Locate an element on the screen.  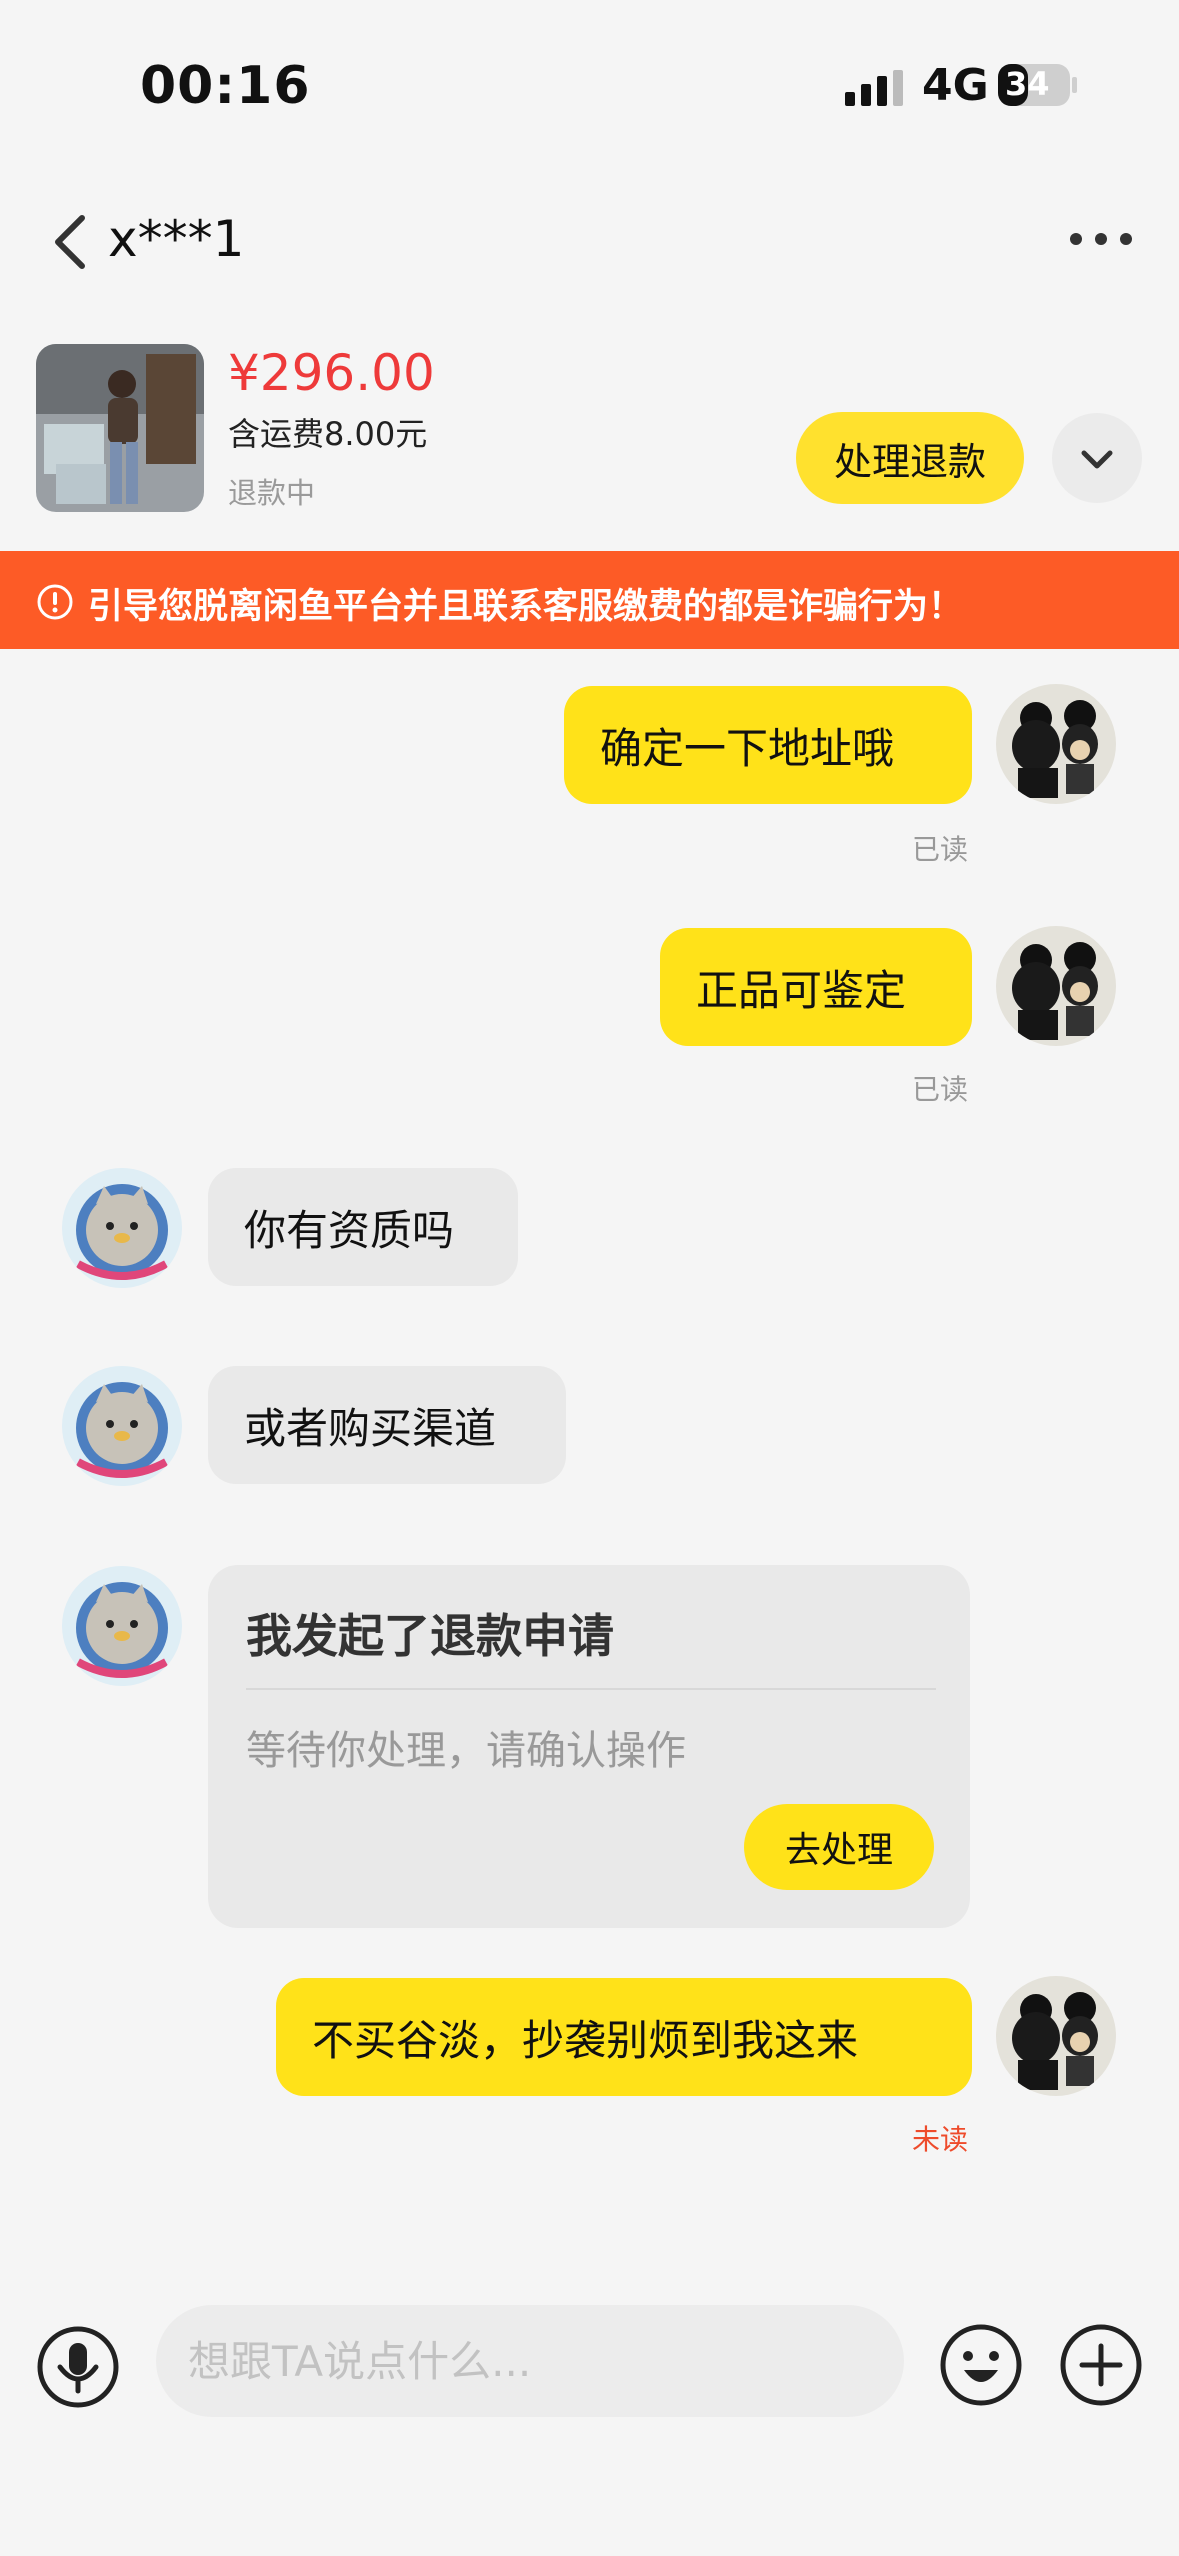
chat-title: x***1 is located at coordinates (176, 239).